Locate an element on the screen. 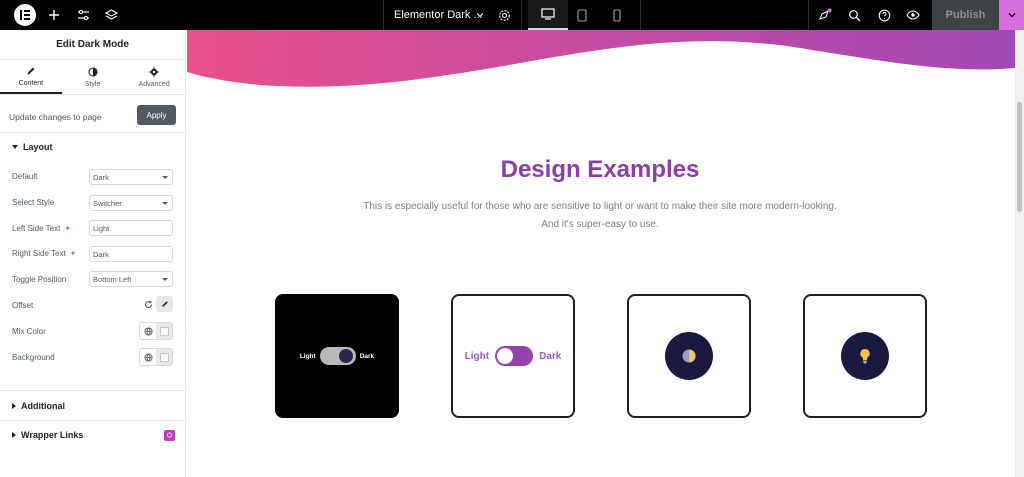 Image resolution: width=1024 pixels, height=477 pixels. half-moon-contrast-icon is located at coordinates (689, 356).